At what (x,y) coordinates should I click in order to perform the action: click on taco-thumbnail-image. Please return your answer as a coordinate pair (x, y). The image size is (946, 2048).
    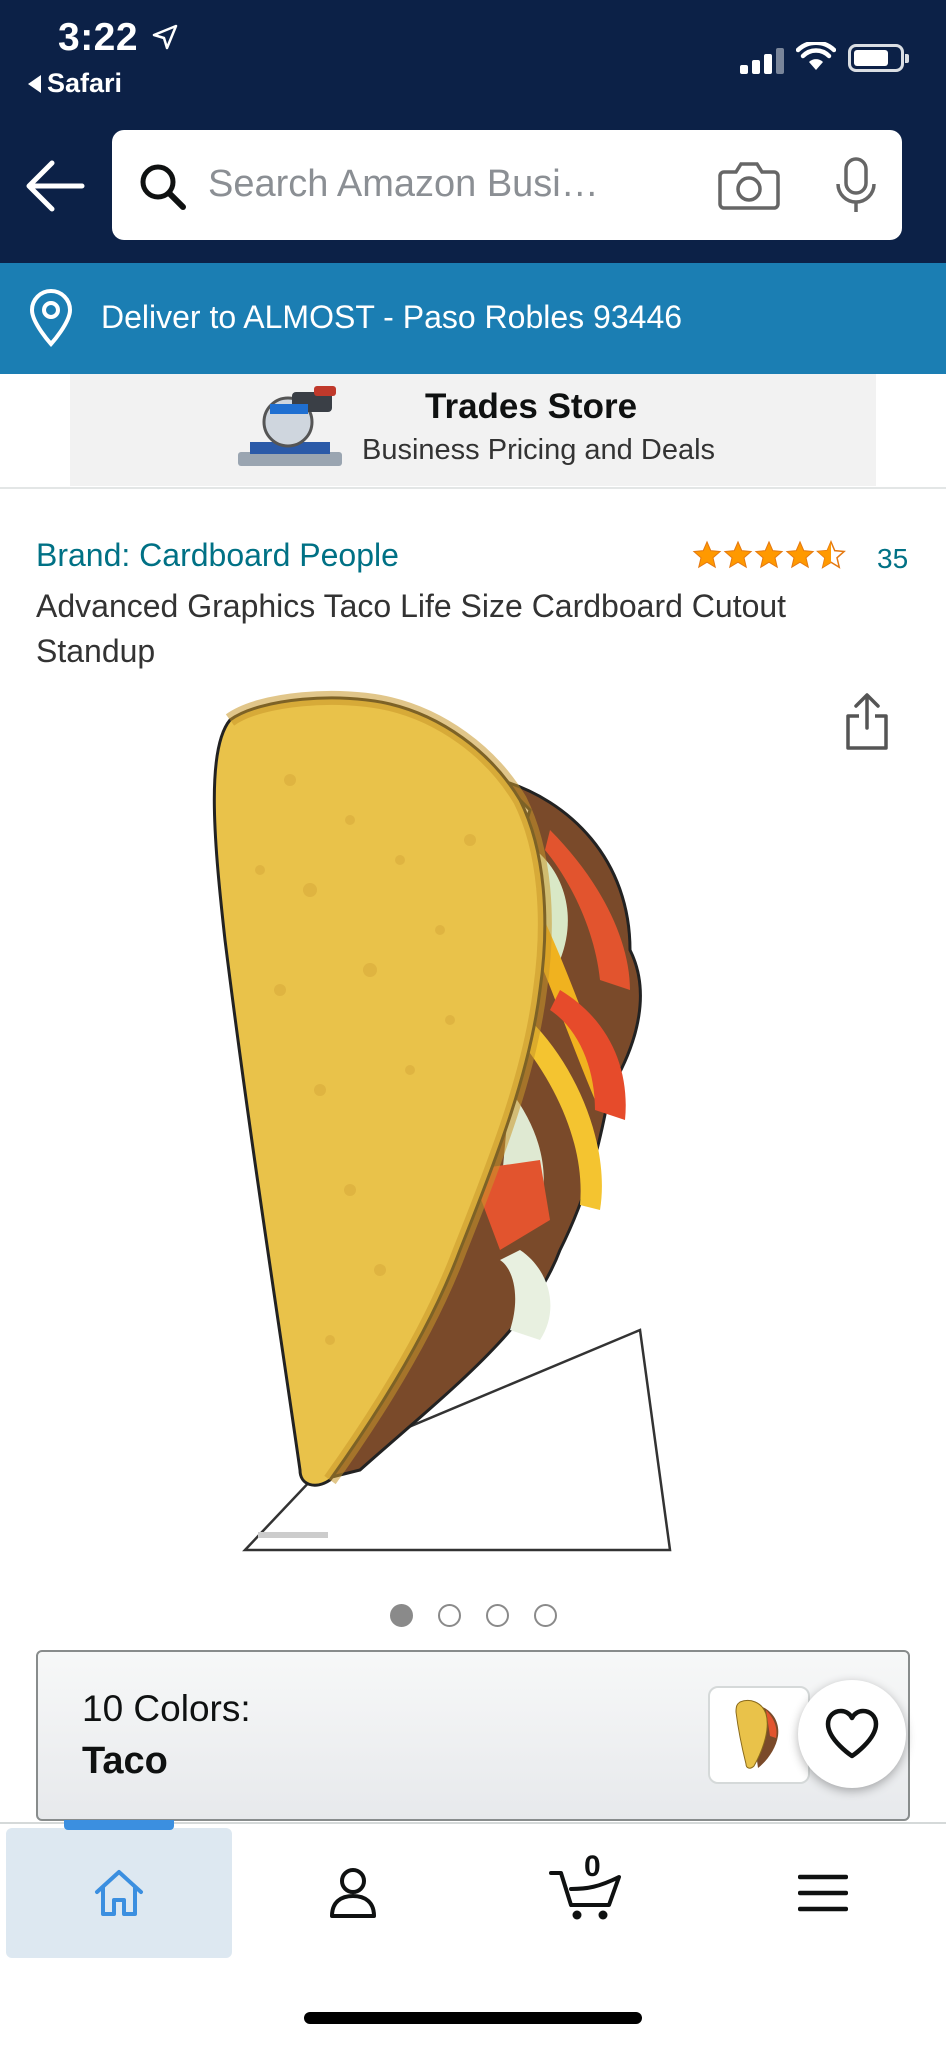
    Looking at the image, I should click on (757, 1734).